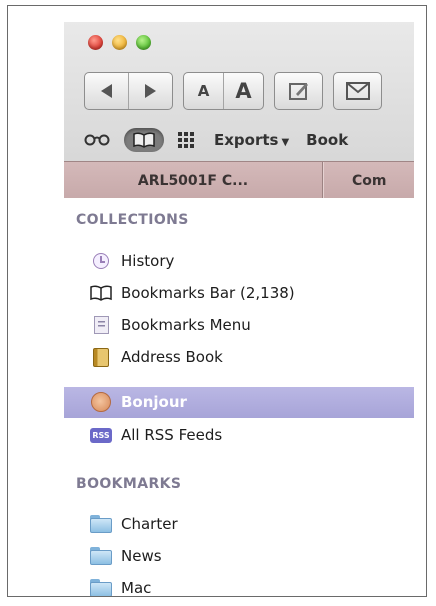 This screenshot has width=436, height=606. I want to click on bonjour-icon, so click(101, 402).